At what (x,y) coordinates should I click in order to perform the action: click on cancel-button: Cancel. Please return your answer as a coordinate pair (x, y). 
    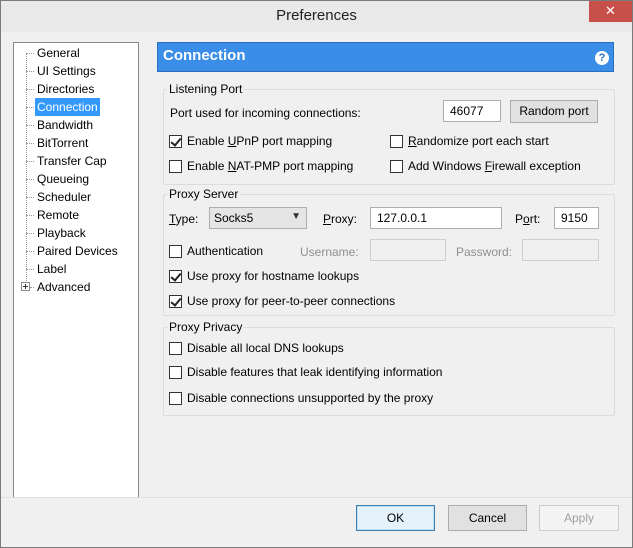
    Looking at the image, I should click on (487, 518).